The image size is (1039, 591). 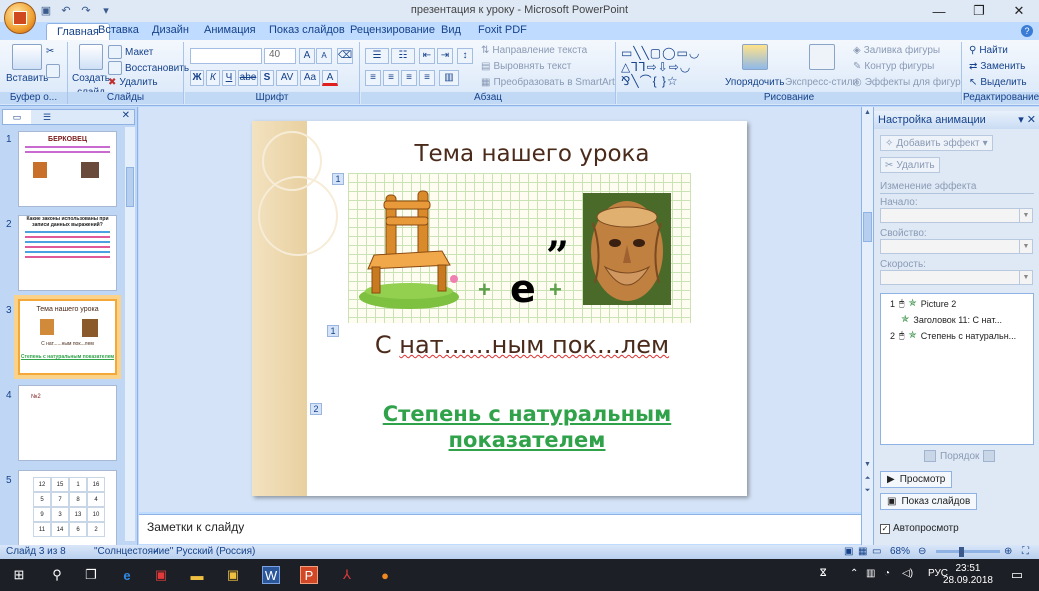 What do you see at coordinates (67, 169) in the screenshot?
I see `slide-thumbnail-1: БЕРКОВЕЦ` at bounding box center [67, 169].